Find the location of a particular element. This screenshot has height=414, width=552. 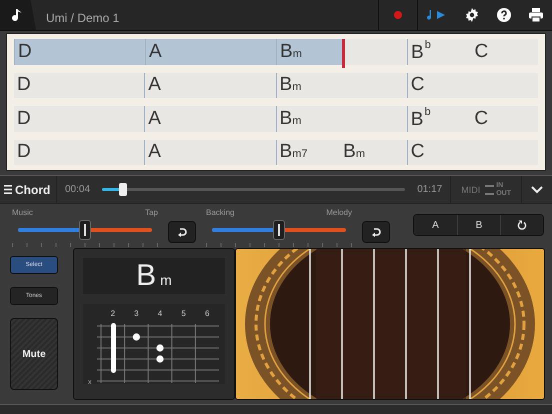

playhead-marker is located at coordinates (343, 53).